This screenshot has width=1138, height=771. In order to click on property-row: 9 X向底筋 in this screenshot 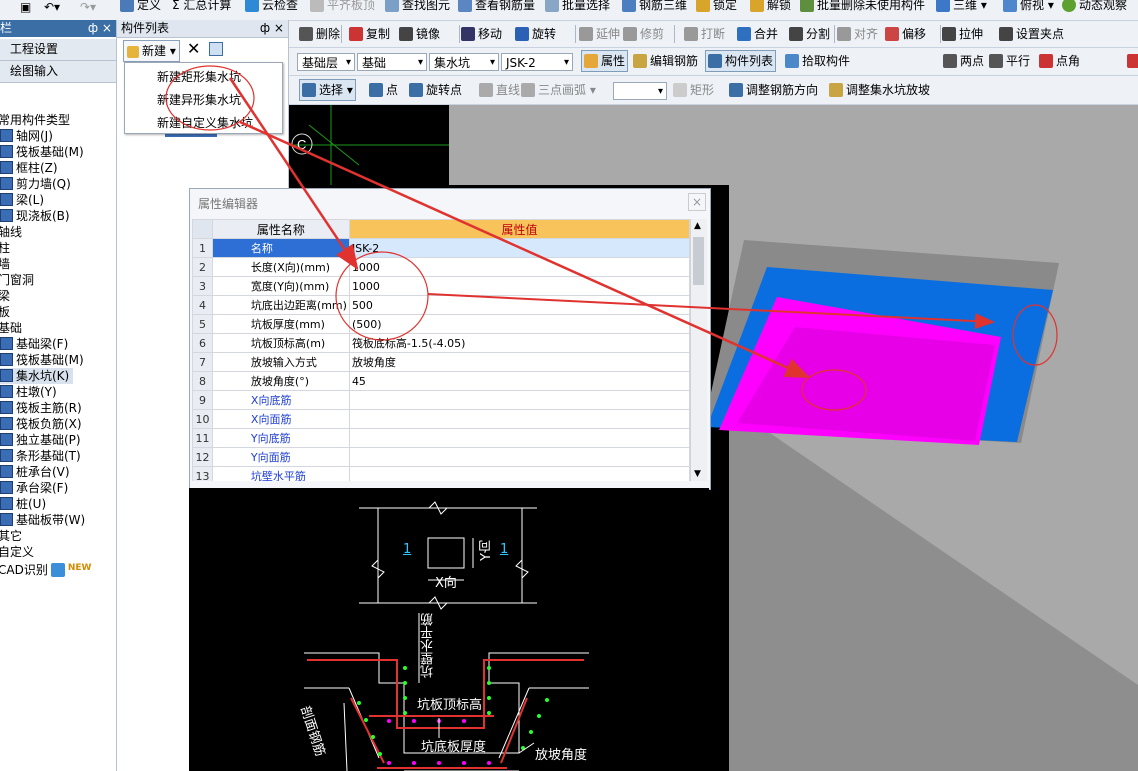, I will do `click(441, 400)`.